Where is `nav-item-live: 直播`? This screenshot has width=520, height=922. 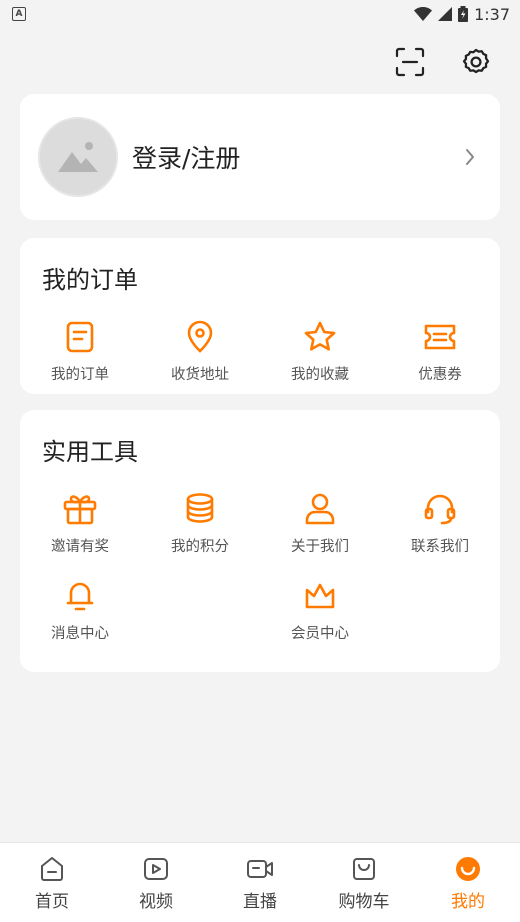 nav-item-live: 直播 is located at coordinates (260, 882).